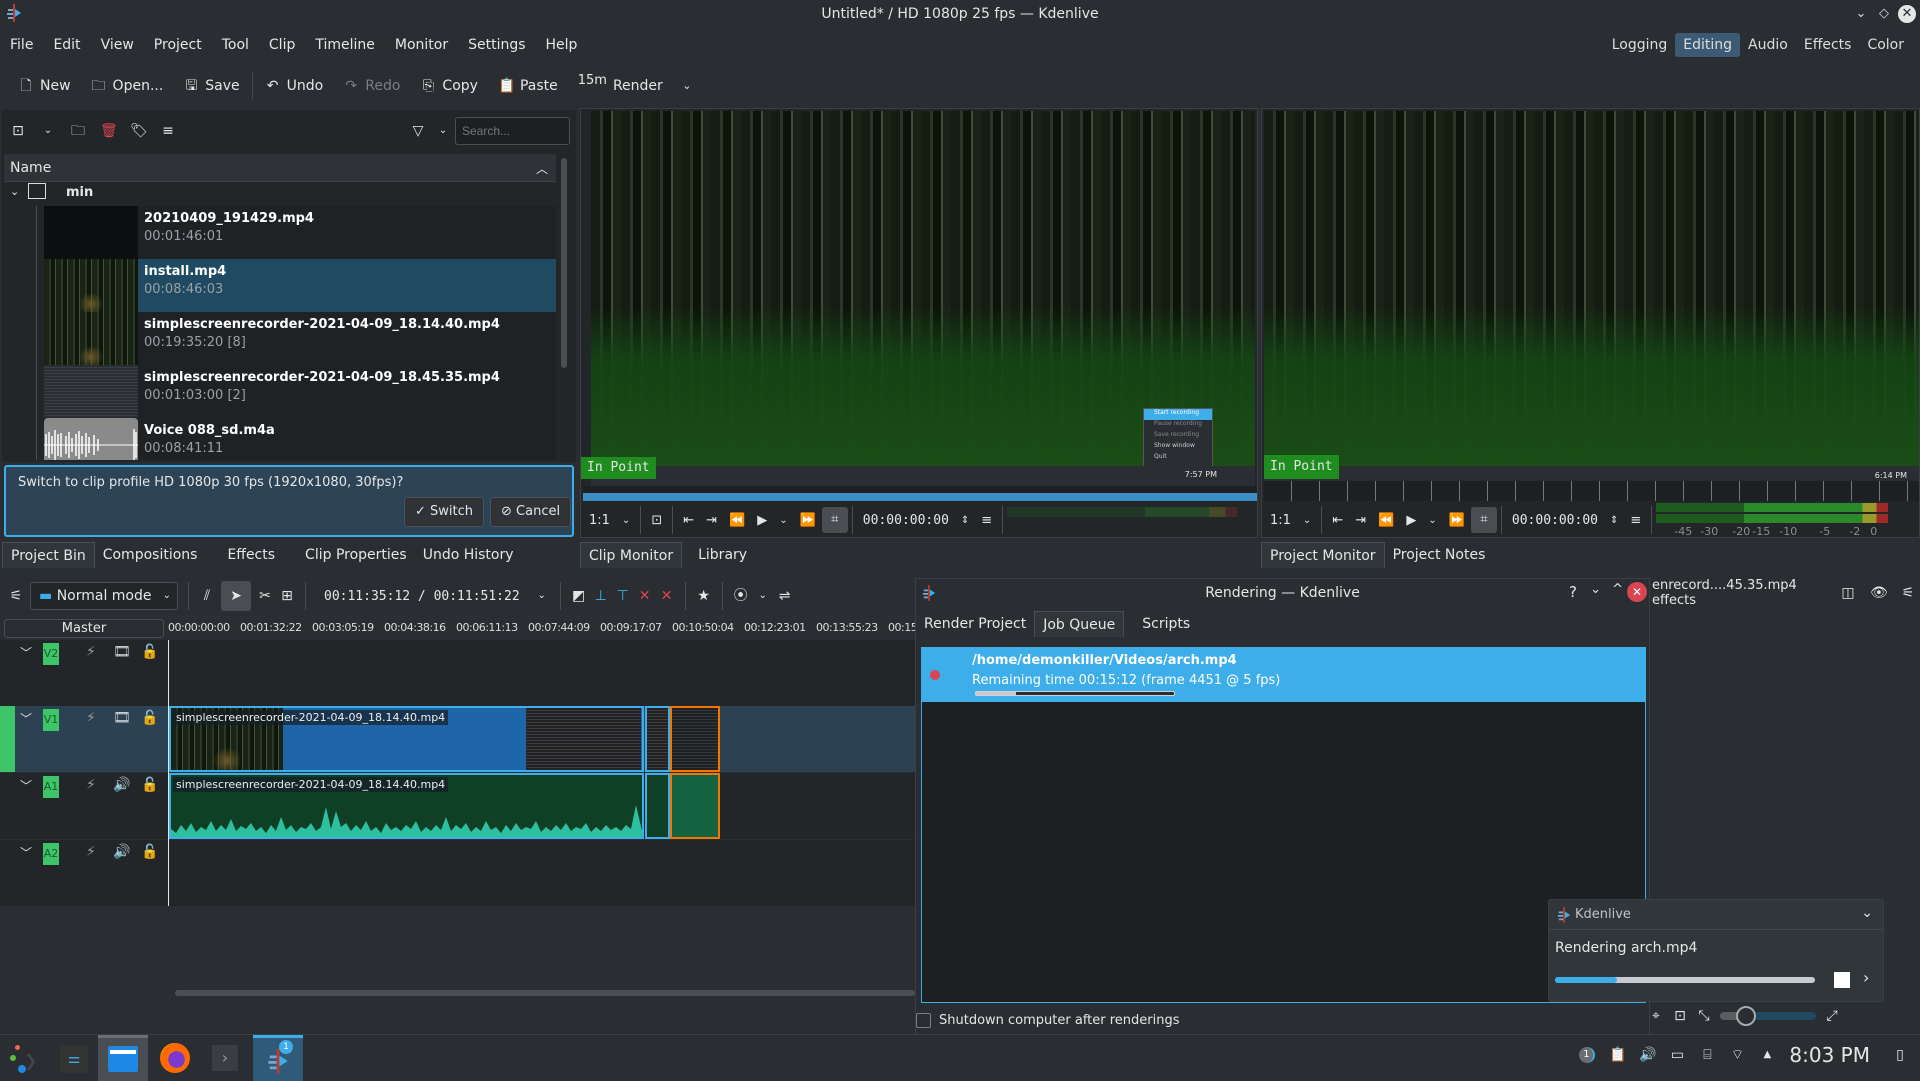 The width and height of the screenshot is (1920, 1081). I want to click on selection-tool-icon: ➤, so click(236, 596).